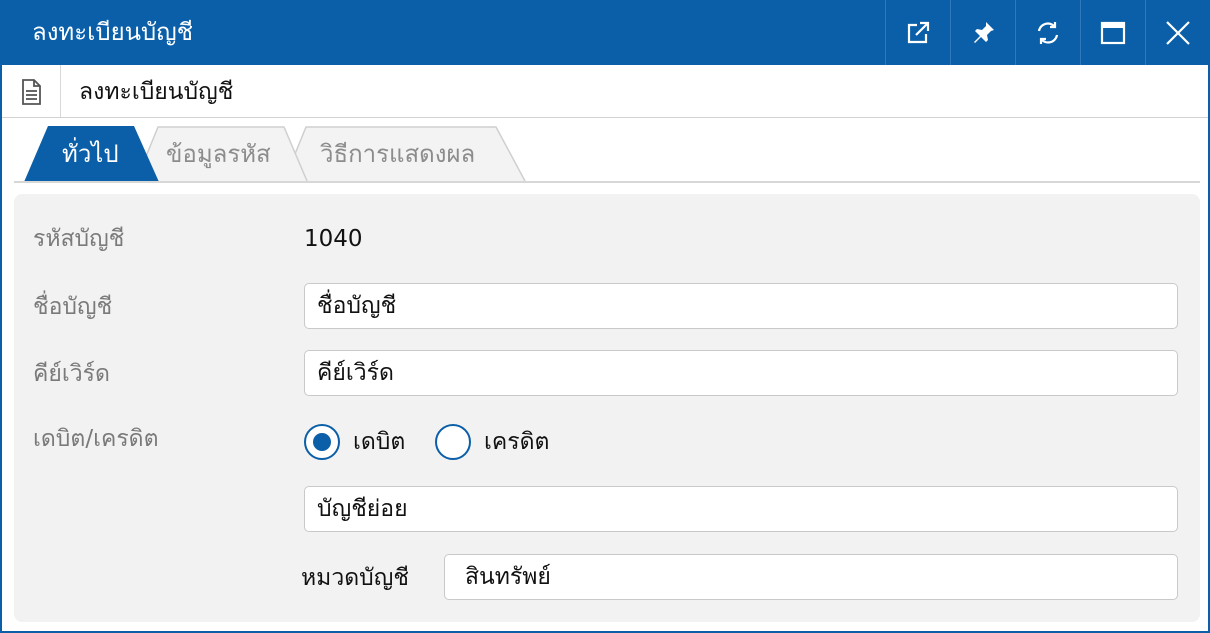 The height and width of the screenshot is (633, 1210). I want to click on tab-display-method: วิธีการแสดงผล, so click(405, 154).